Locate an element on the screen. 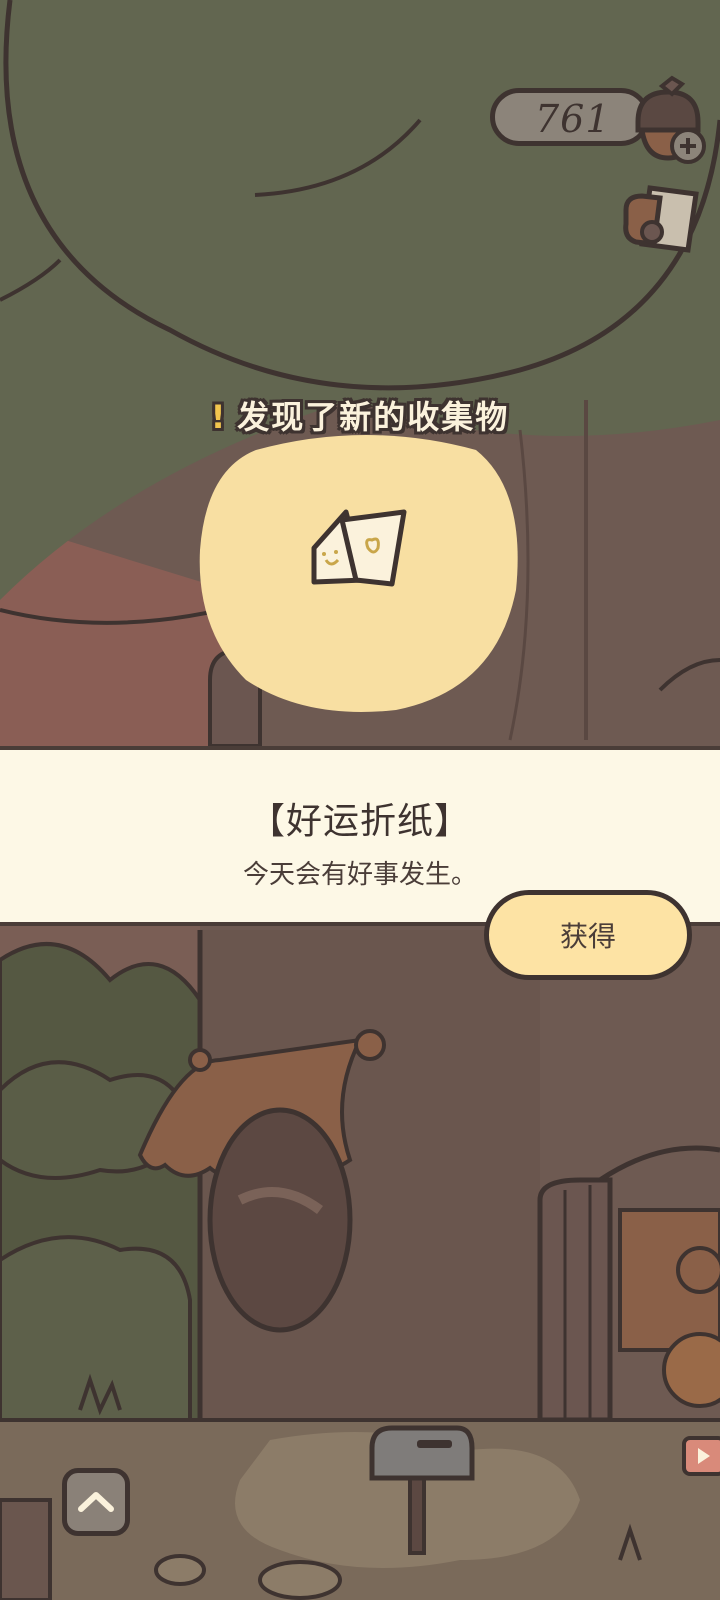 This screenshot has height=1600, width=720. item-name: 【好运折纸】 is located at coordinates (359, 821).